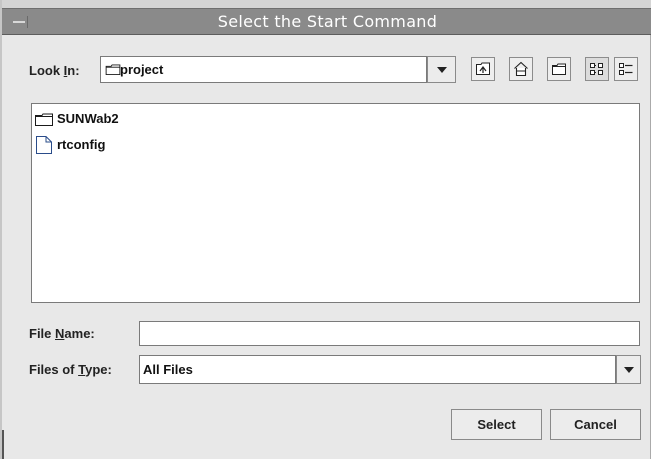 This screenshot has height=459, width=651. Describe the element at coordinates (326, 4) in the screenshot. I see `window-top-edge` at that location.